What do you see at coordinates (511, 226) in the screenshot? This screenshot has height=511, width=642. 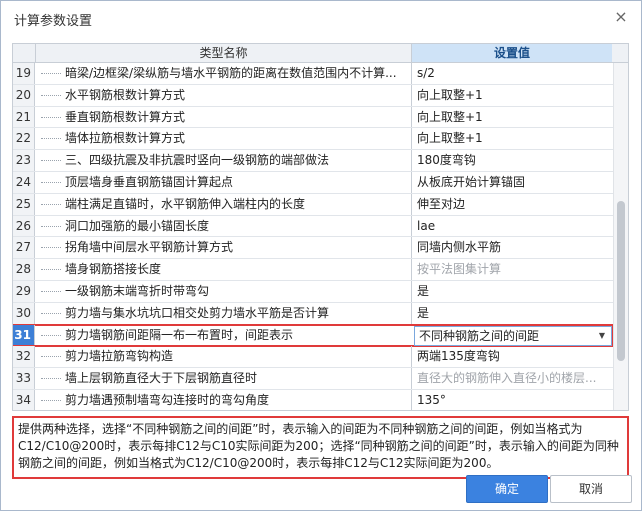 I see `parameter-value: lae` at bounding box center [511, 226].